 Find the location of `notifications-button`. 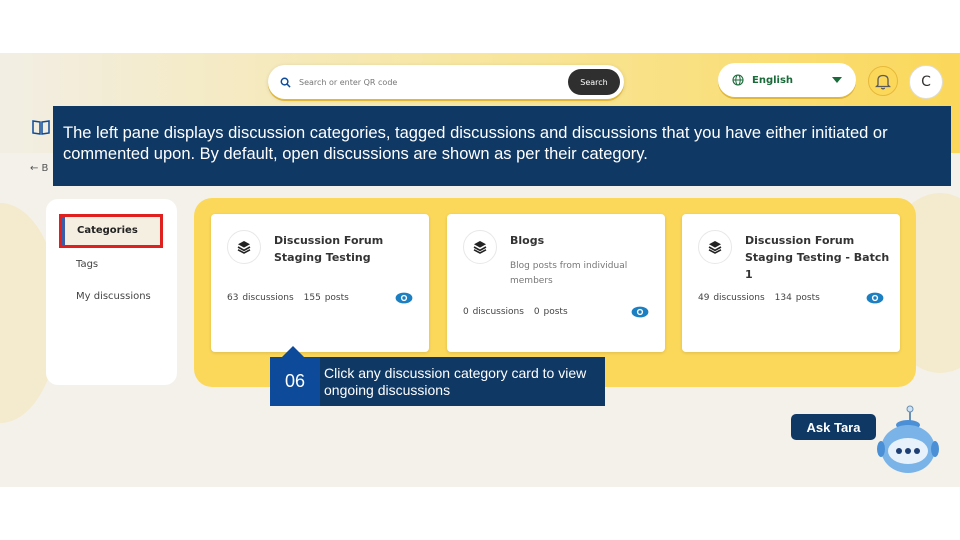

notifications-button is located at coordinates (883, 81).